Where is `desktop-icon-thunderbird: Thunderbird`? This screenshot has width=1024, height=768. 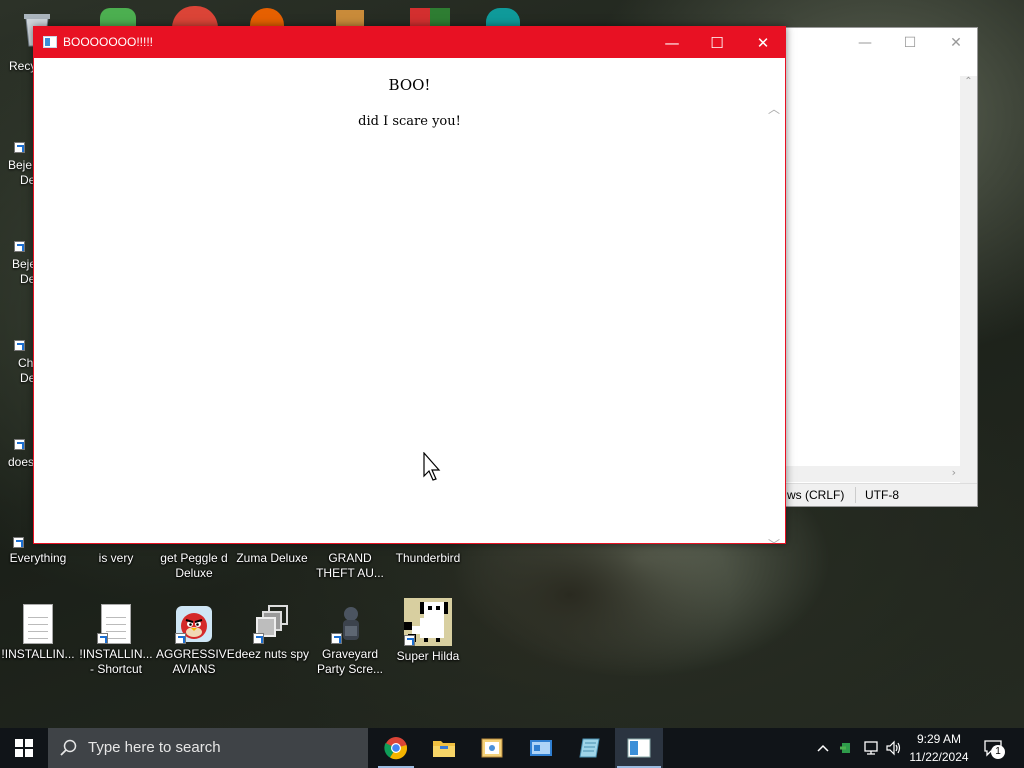
desktop-icon-thunderbird: Thunderbird is located at coordinates (428, 551).